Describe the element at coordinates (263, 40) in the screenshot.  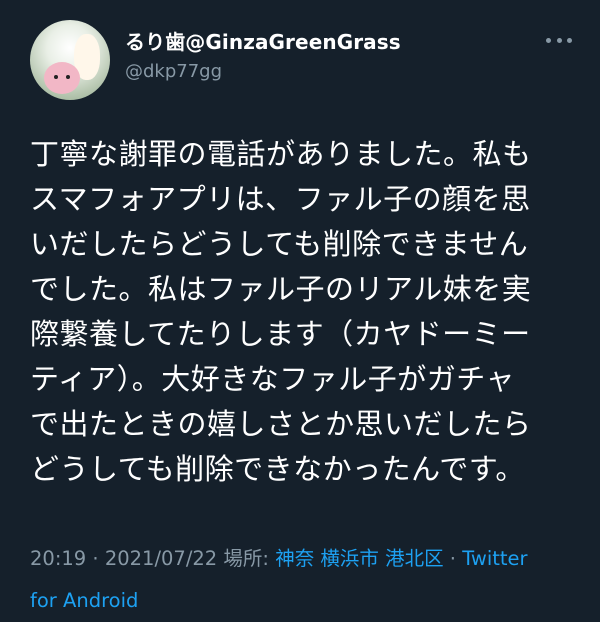
I see `display-name: るり歯@GinzaGreenGrass` at that location.